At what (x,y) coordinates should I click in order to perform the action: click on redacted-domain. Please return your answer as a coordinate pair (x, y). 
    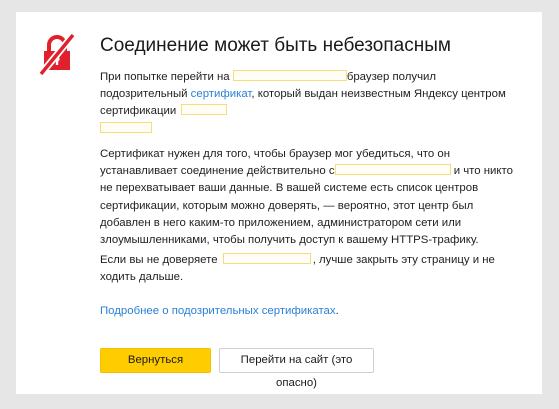
    Looking at the image, I should click on (289, 75).